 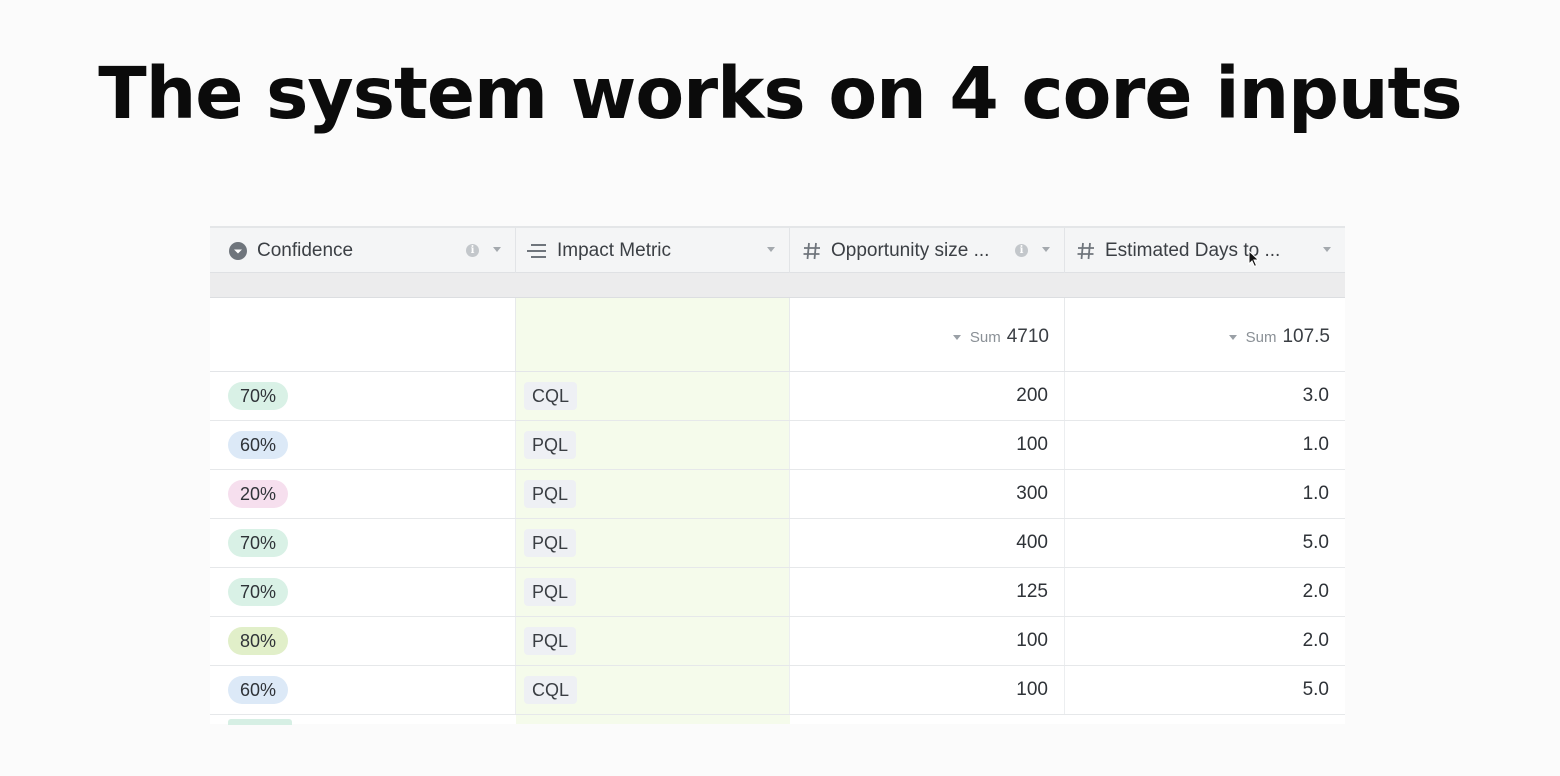 I want to click on table-row: 70% PQL 400 5.0, so click(x=777, y=543).